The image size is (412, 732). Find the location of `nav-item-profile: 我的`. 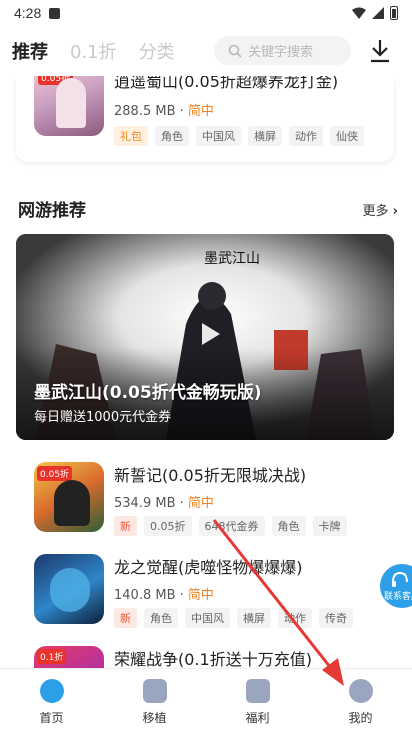

nav-item-profile: 我的 is located at coordinates (360, 700).